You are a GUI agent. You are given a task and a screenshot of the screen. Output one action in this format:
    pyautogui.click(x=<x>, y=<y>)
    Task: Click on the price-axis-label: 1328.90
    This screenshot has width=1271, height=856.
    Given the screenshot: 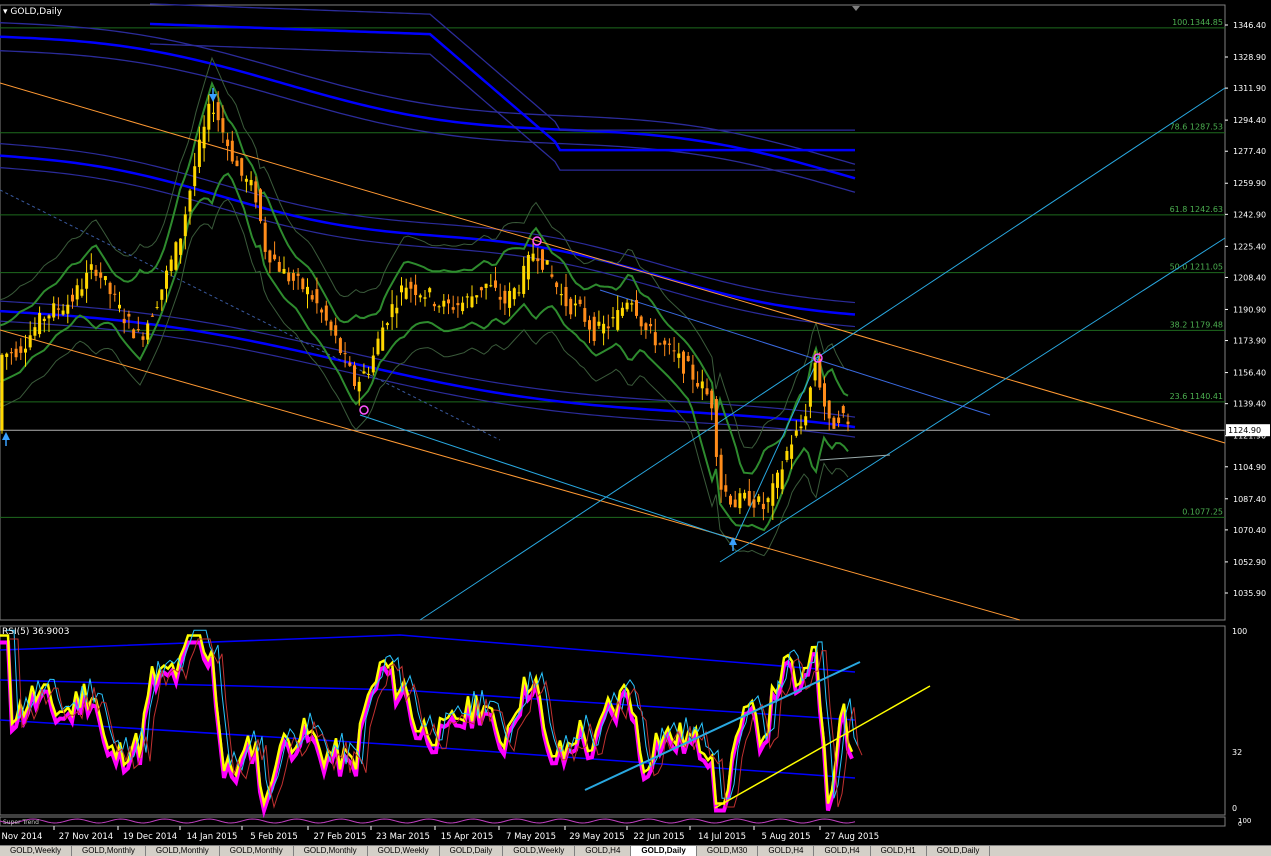 What is the action you would take?
    pyautogui.click(x=1249, y=57)
    